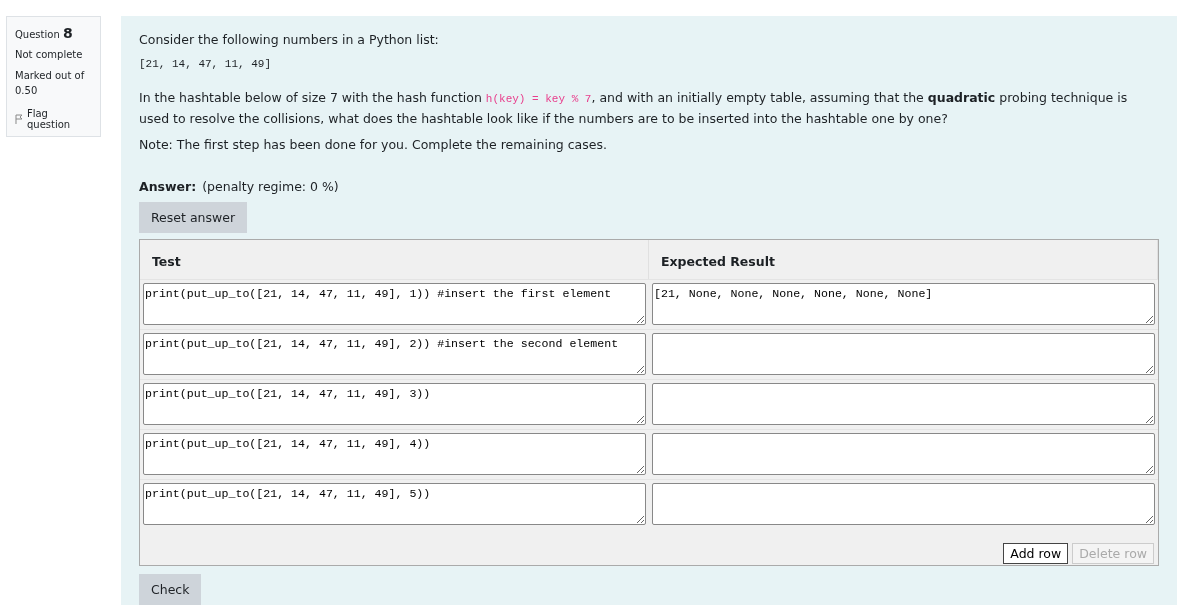 The image size is (1189, 605). I want to click on penalty-regime: (penalty regime: 0 %), so click(270, 186).